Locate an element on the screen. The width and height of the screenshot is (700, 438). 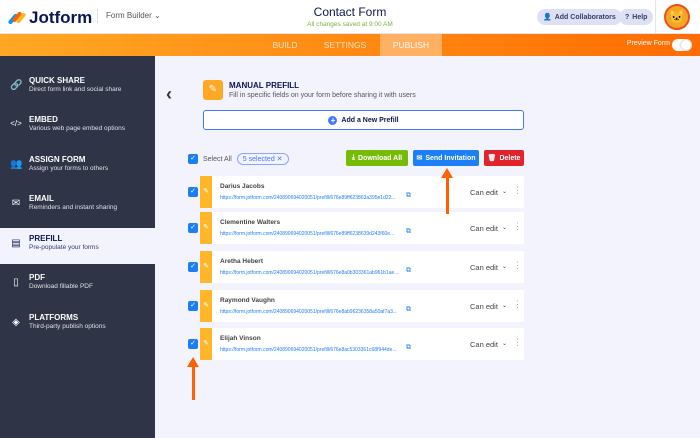
preview-form-toggle is located at coordinates (682, 45).